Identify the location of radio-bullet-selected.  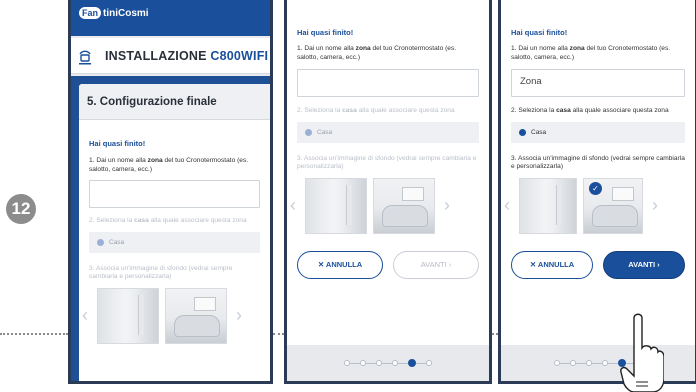
(522, 132).